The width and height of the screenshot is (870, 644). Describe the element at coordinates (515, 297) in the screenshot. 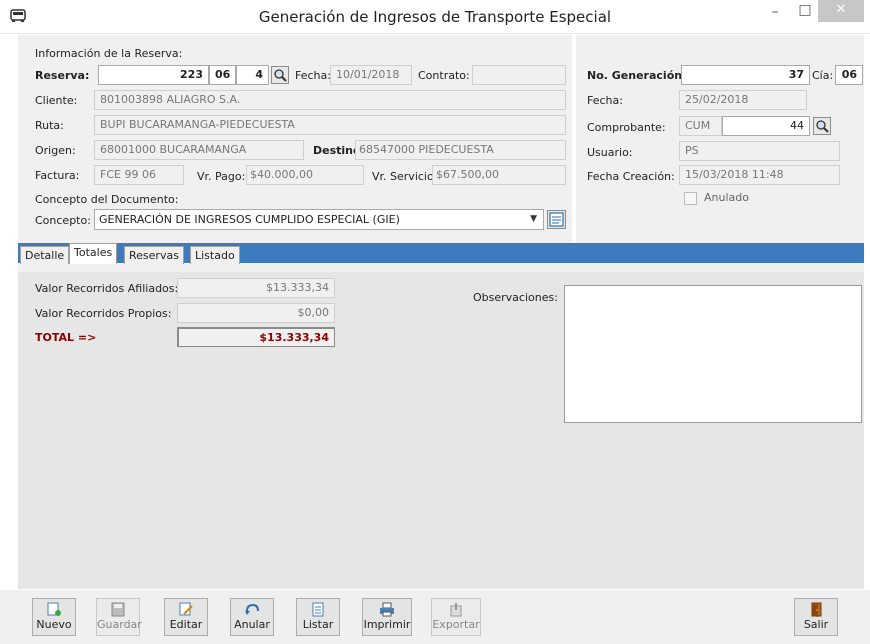

I see `observaciones-label: Observaciones:` at that location.